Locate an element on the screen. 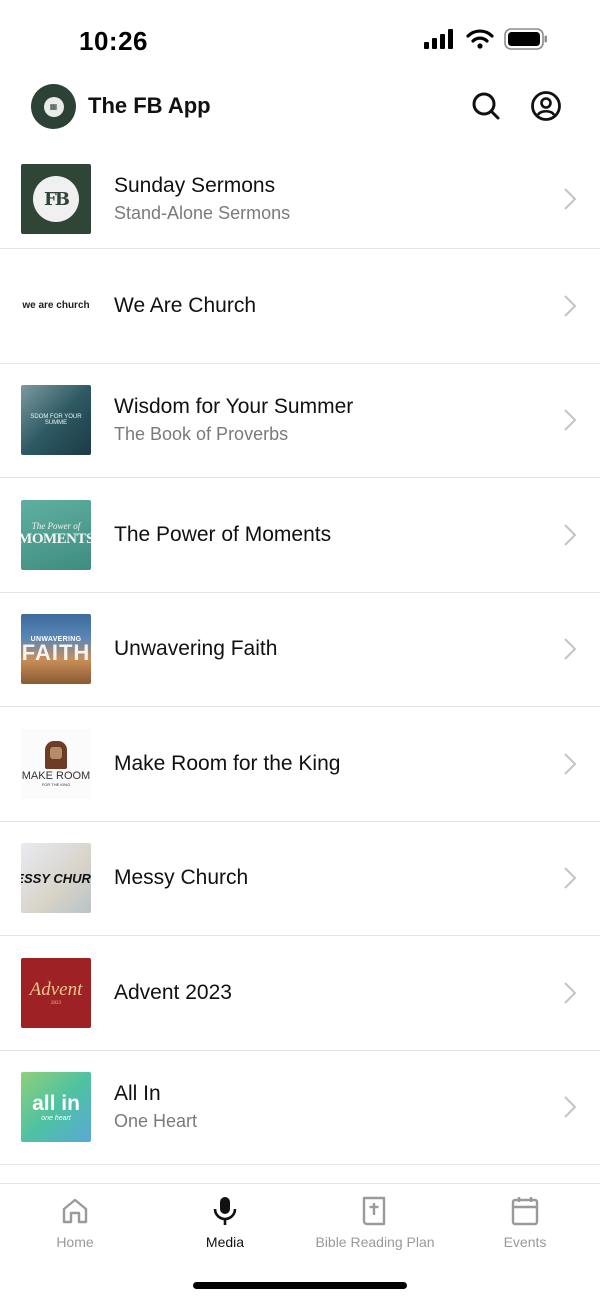 The height and width of the screenshot is (1300, 600). tab-label: Bible Reading Plan is located at coordinates (375, 1242).